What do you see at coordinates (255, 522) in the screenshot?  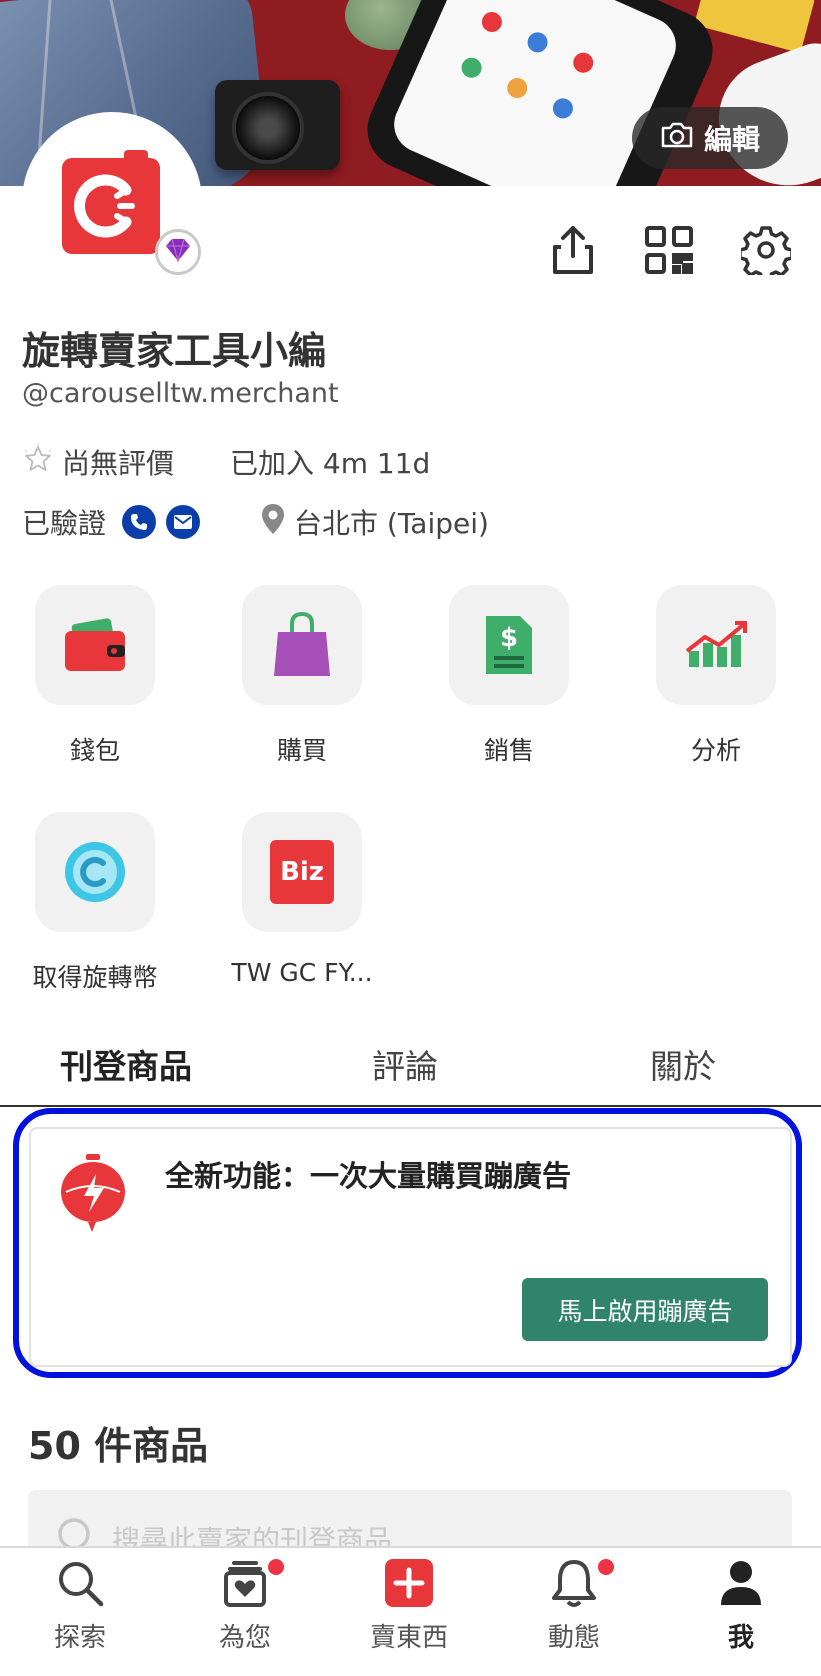 I see `verification-row: 已驗證 台北市 (Taipei)` at bounding box center [255, 522].